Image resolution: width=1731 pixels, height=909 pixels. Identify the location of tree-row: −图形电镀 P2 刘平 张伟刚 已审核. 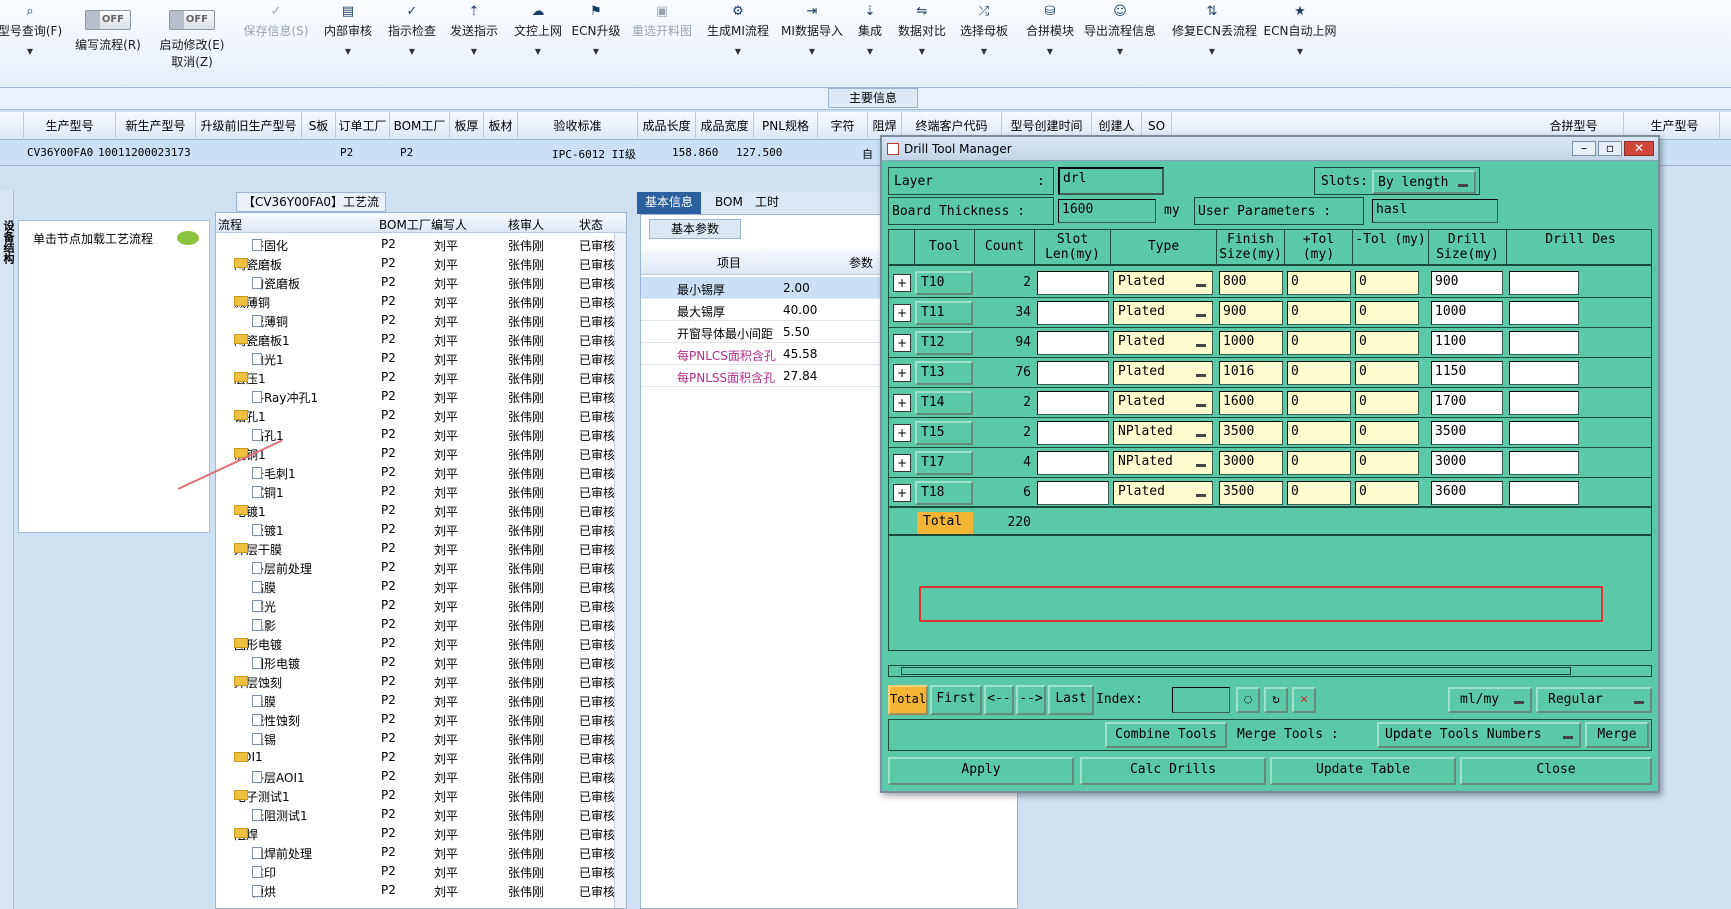
(416, 643).